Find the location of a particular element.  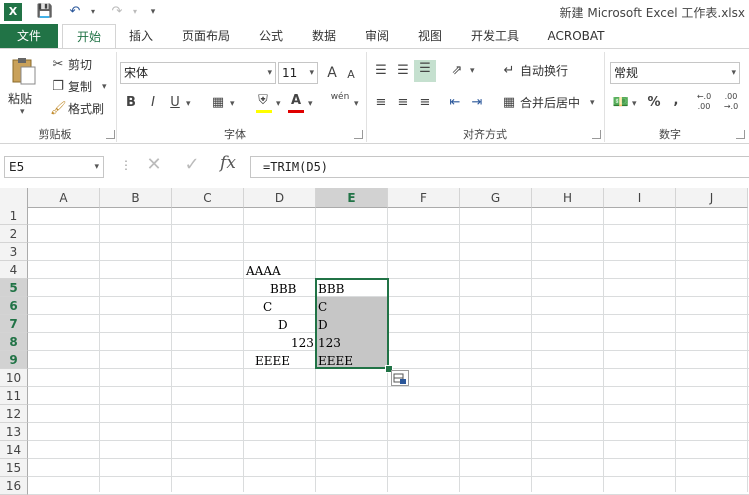

accounting-format-icon: 💵 is located at coordinates (621, 103).